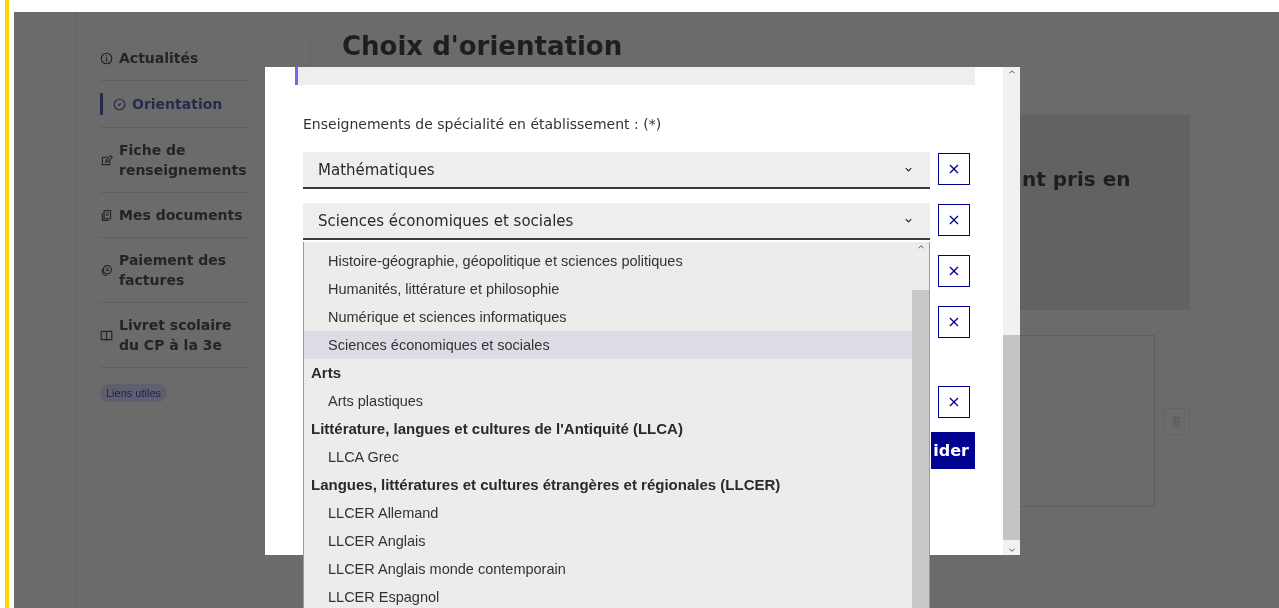 The height and width of the screenshot is (608, 1279). I want to click on select-value: Mathématiques, so click(376, 169).